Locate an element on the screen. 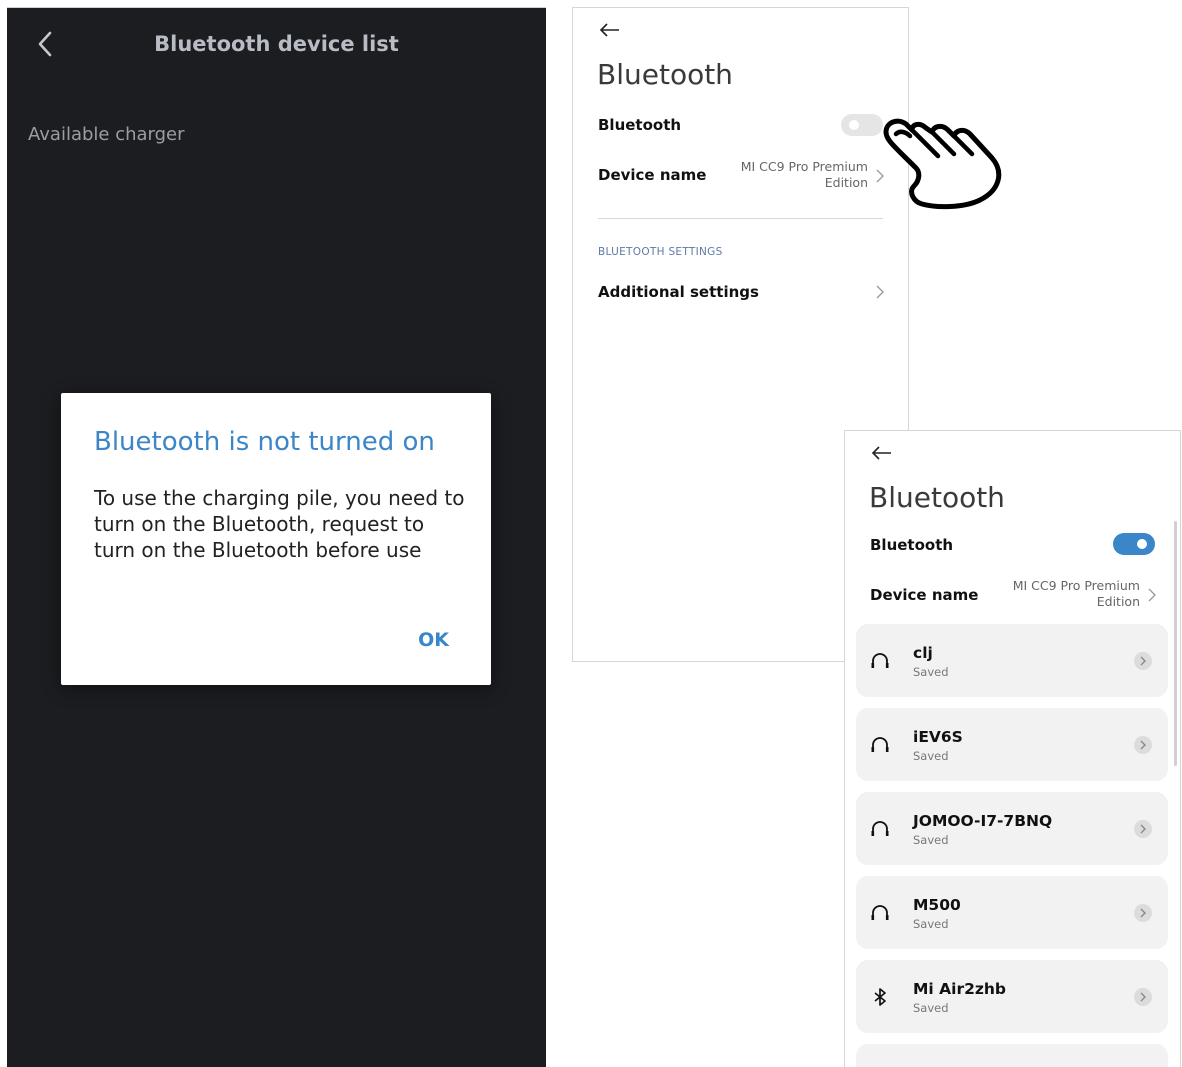 This screenshot has height=1067, width=1182. device-name: iEV6S is located at coordinates (938, 737).